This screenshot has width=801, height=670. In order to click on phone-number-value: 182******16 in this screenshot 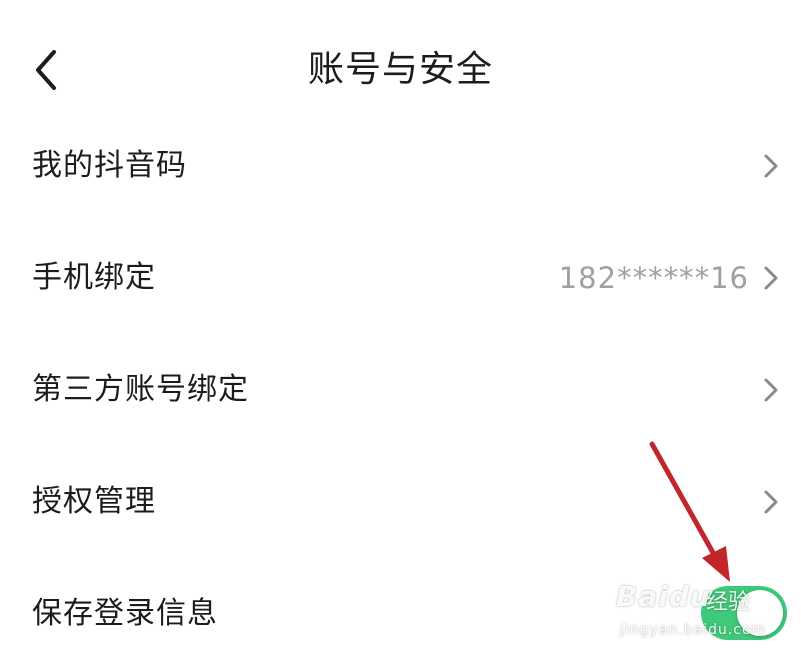, I will do `click(653, 278)`.